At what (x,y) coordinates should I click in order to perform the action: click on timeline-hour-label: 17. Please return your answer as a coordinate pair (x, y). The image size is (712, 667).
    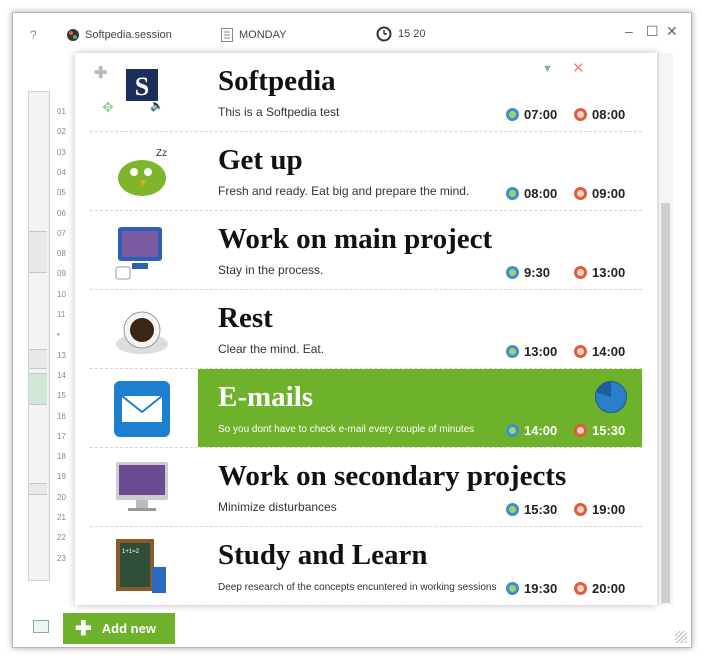
    Looking at the image, I should click on (61, 436).